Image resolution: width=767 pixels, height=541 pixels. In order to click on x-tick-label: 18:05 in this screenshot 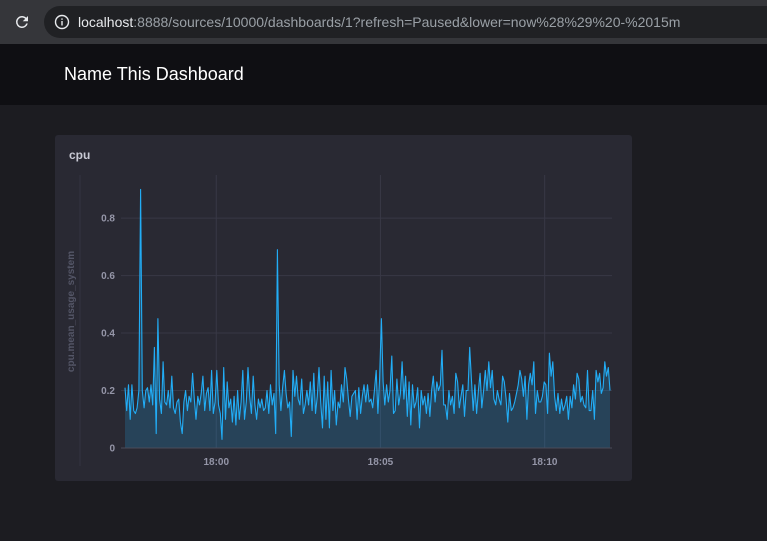, I will do `click(381, 462)`.